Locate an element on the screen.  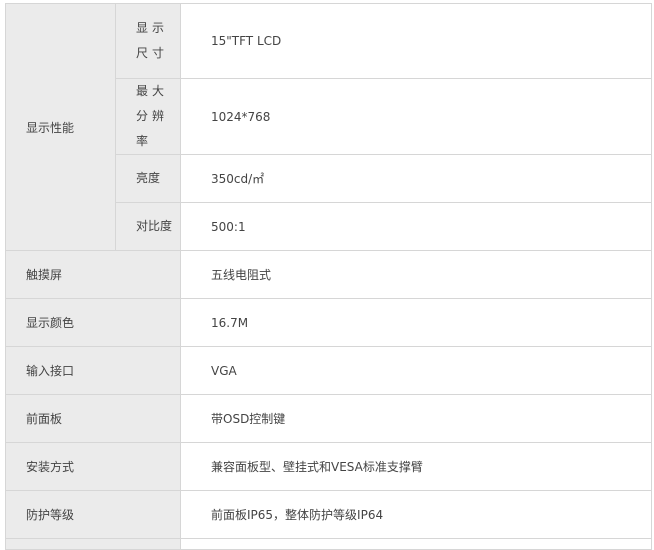
table-row-partial is located at coordinates (328, 544).